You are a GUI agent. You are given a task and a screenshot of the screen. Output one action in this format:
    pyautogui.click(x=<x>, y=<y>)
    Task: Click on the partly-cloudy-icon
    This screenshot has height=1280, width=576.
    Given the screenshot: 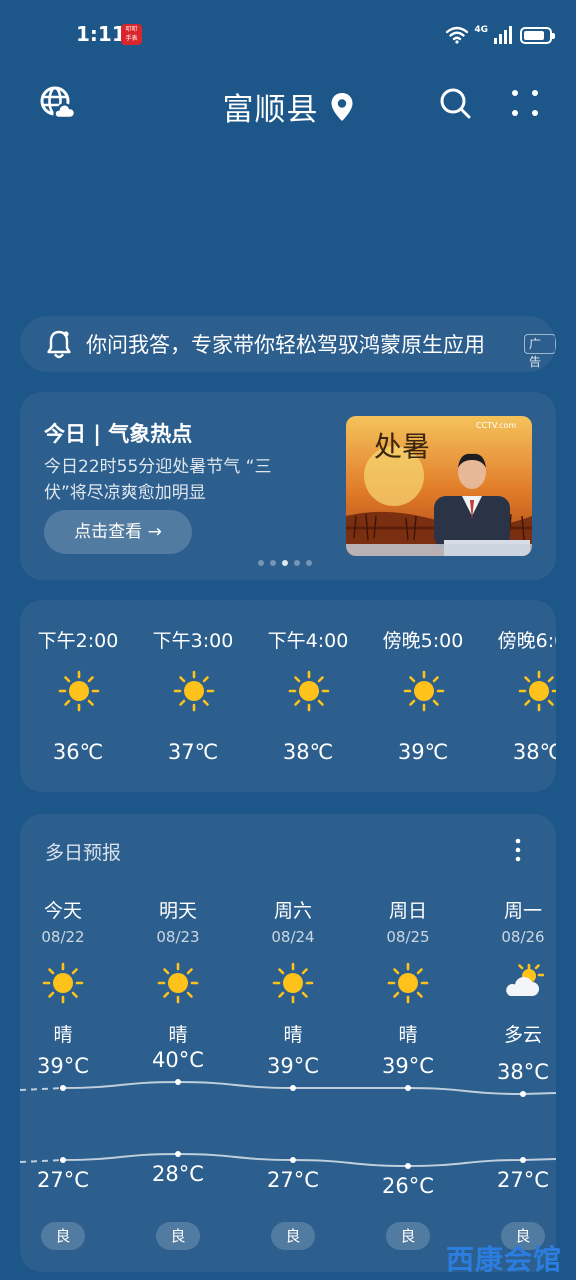 What is the action you would take?
    pyautogui.click(x=525, y=979)
    